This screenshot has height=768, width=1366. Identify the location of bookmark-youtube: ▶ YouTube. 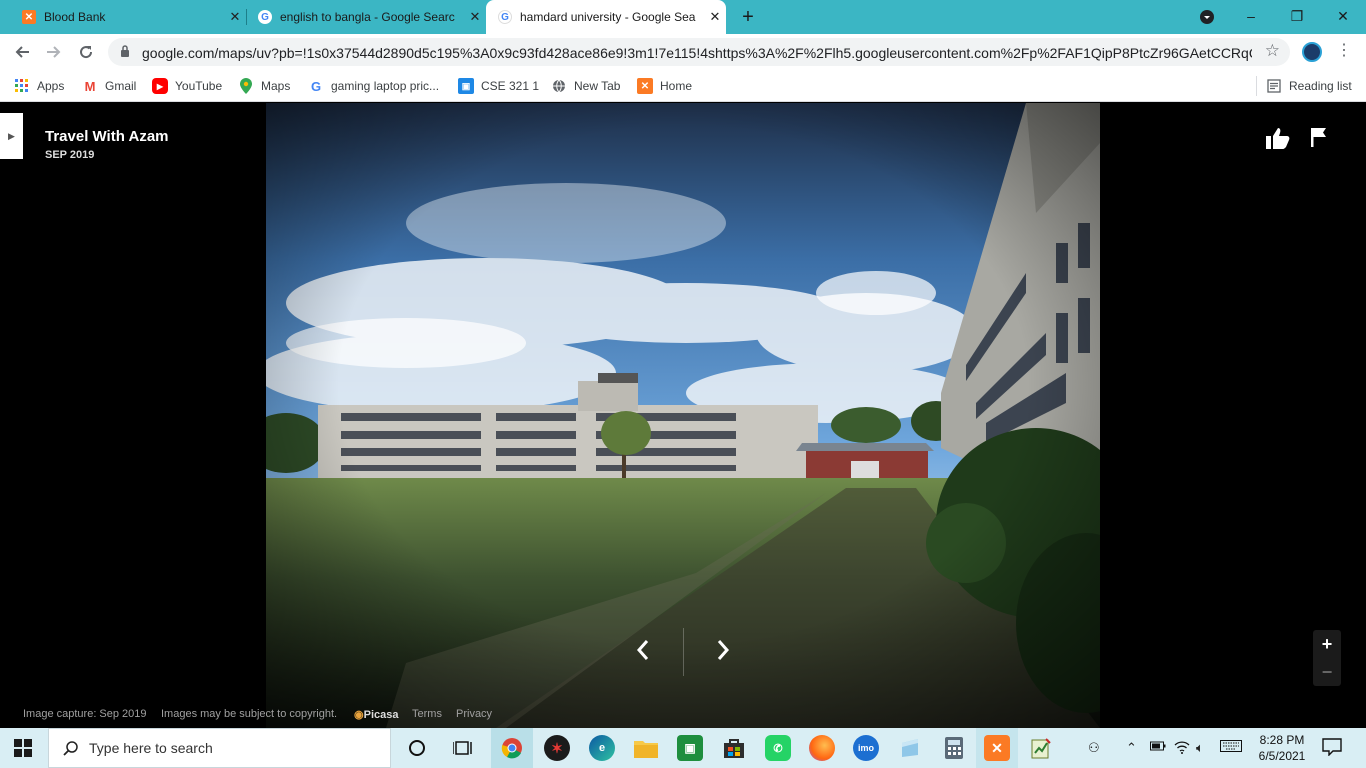
(187, 86).